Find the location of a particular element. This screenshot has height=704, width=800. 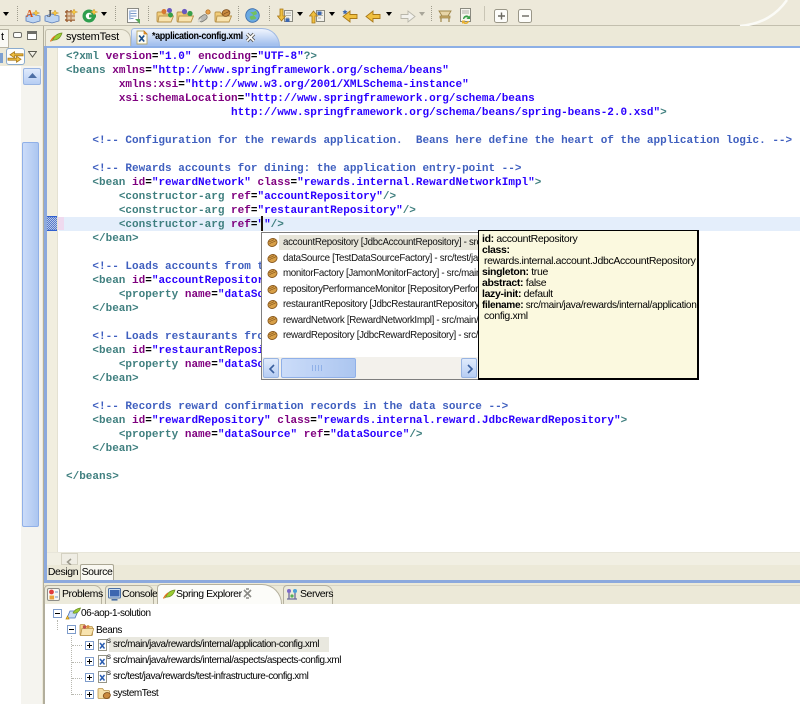

svg-text: A is located at coordinates (30, 14).